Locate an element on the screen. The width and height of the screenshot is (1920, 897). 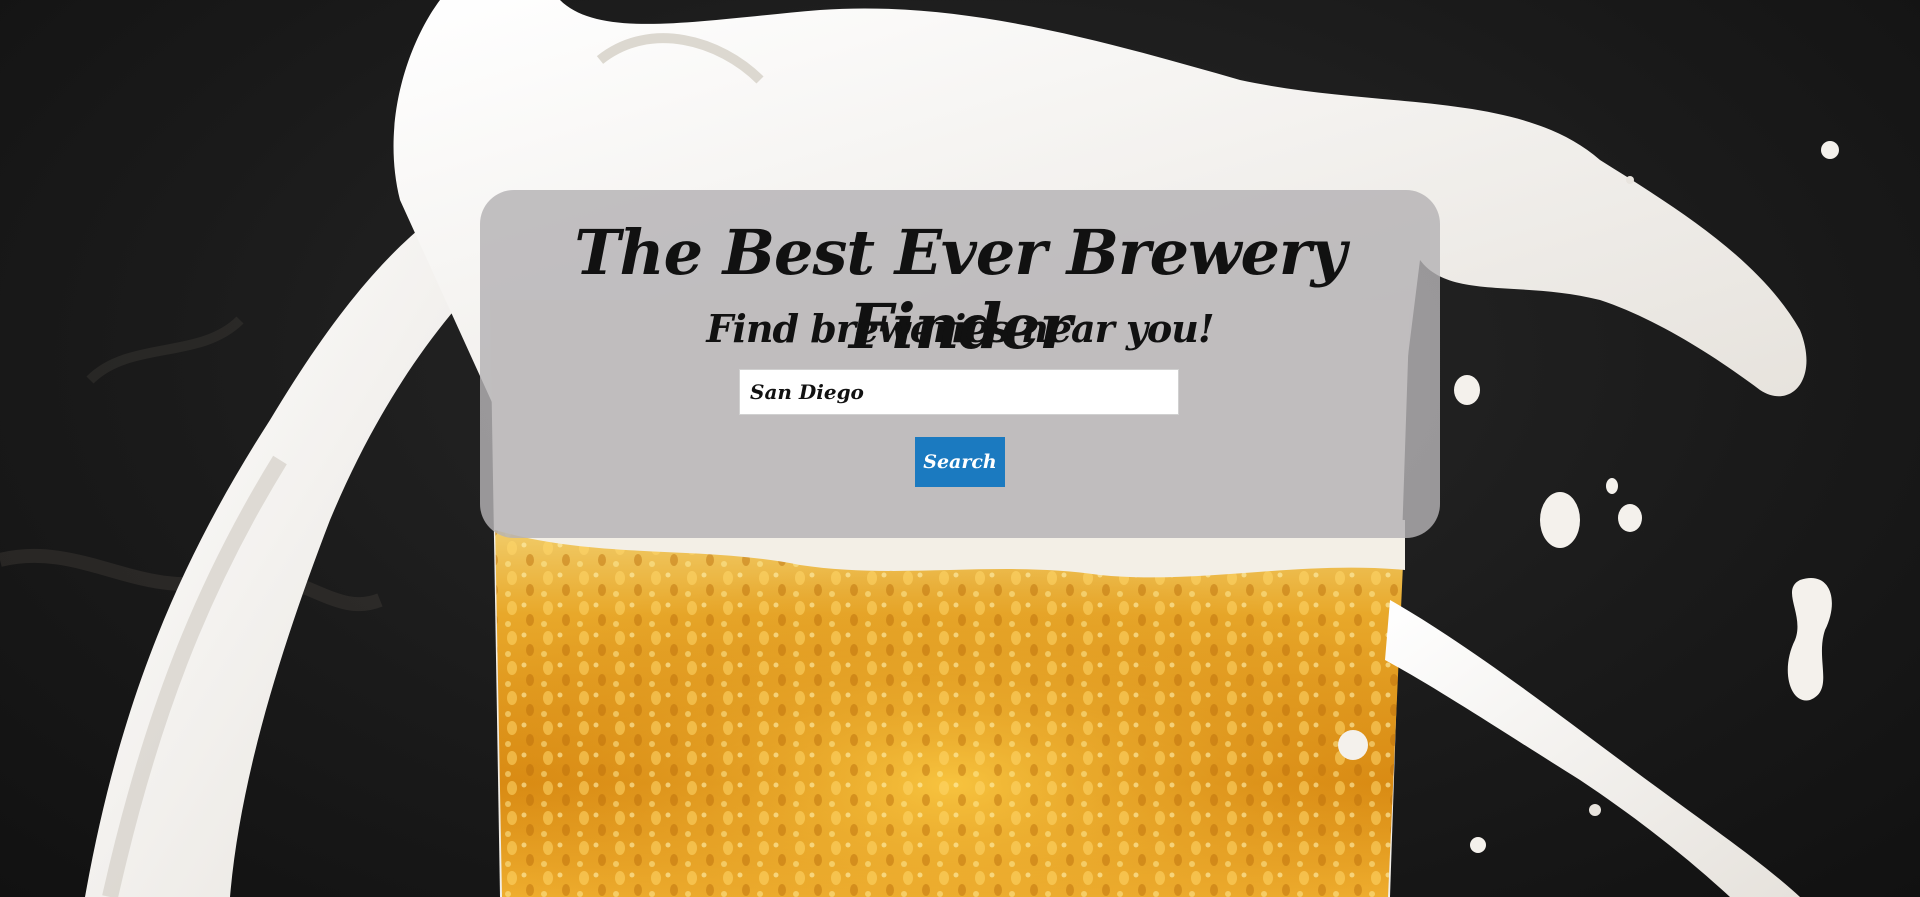
page-subtitle: Find breweries near you! is located at coordinates (960, 328).